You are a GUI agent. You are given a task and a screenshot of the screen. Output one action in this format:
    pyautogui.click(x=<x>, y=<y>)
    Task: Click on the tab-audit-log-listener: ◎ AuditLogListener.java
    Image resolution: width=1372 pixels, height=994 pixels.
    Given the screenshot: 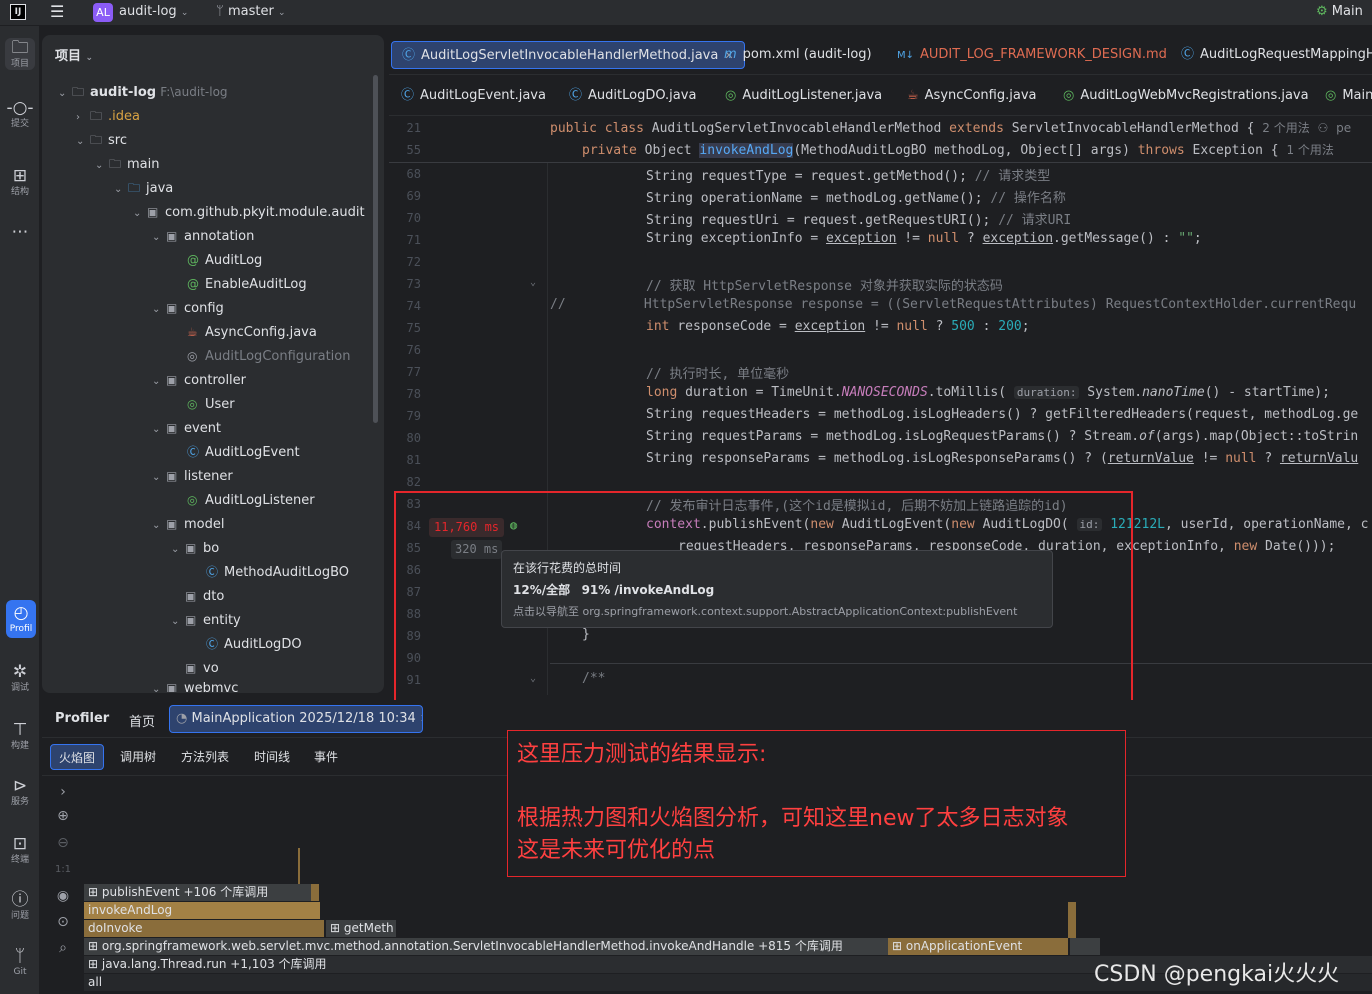 What is the action you would take?
    pyautogui.click(x=803, y=96)
    